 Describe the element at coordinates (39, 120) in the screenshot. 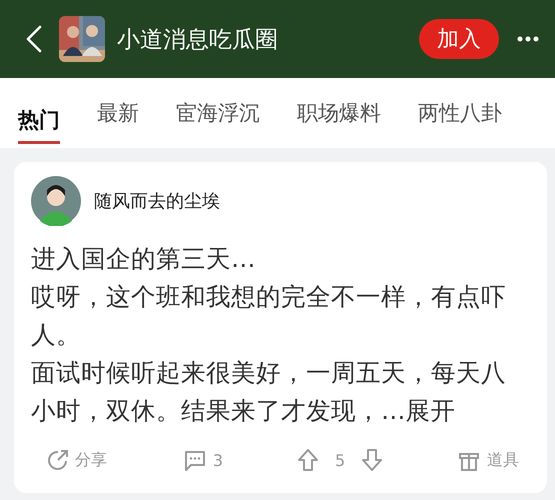

I see `tab: 热门` at that location.